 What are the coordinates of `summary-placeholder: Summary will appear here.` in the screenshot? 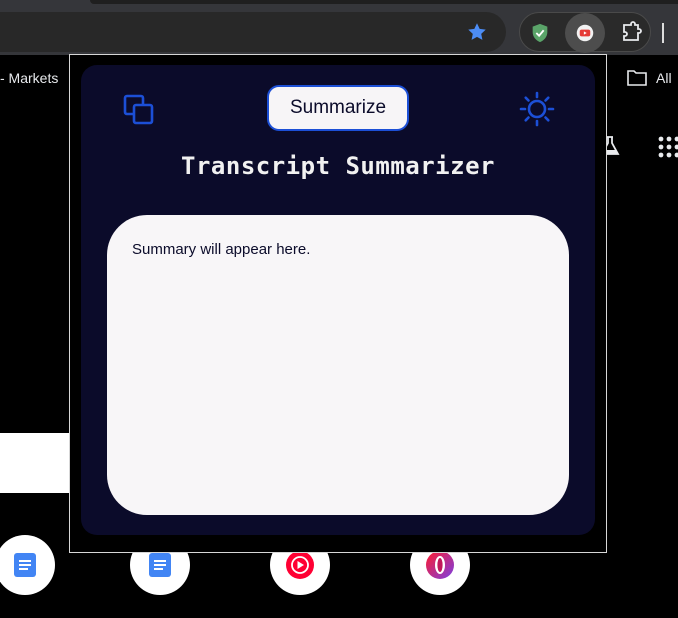 It's located at (221, 249).